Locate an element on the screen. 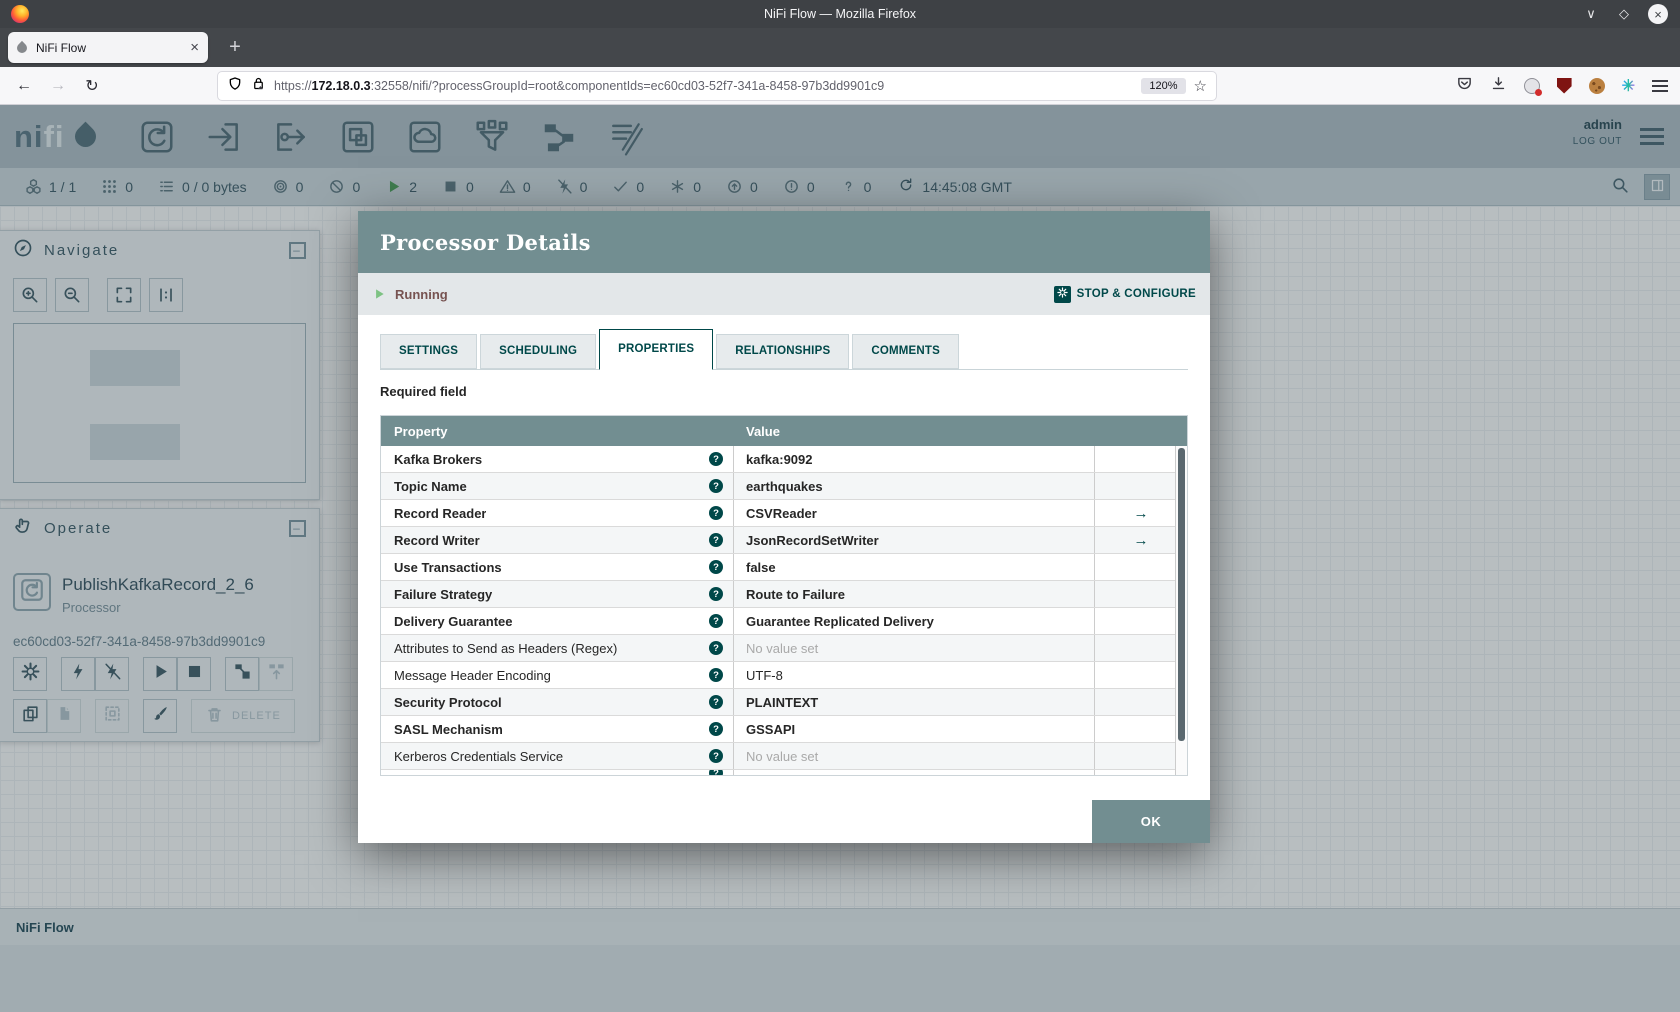 Image resolution: width=1680 pixels, height=1012 pixels. property-row: Use Transactions? false is located at coordinates (784, 567).